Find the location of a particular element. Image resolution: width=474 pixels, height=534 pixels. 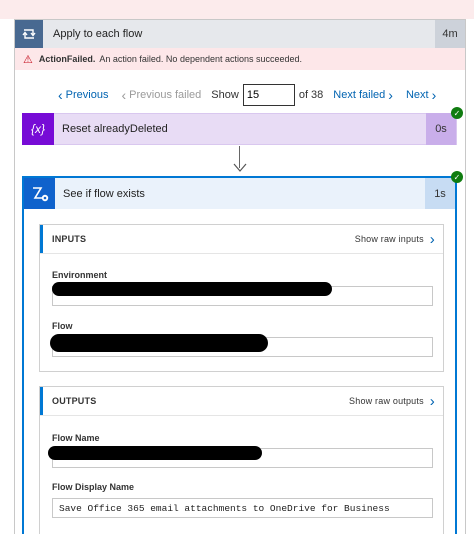

flow-label: Flow is located at coordinates (62, 326).